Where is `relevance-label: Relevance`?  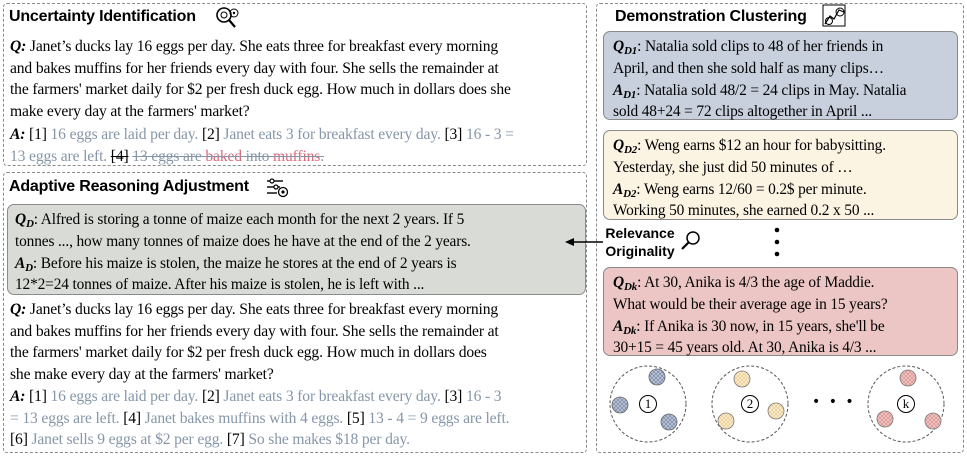 relevance-label: Relevance is located at coordinates (640, 233).